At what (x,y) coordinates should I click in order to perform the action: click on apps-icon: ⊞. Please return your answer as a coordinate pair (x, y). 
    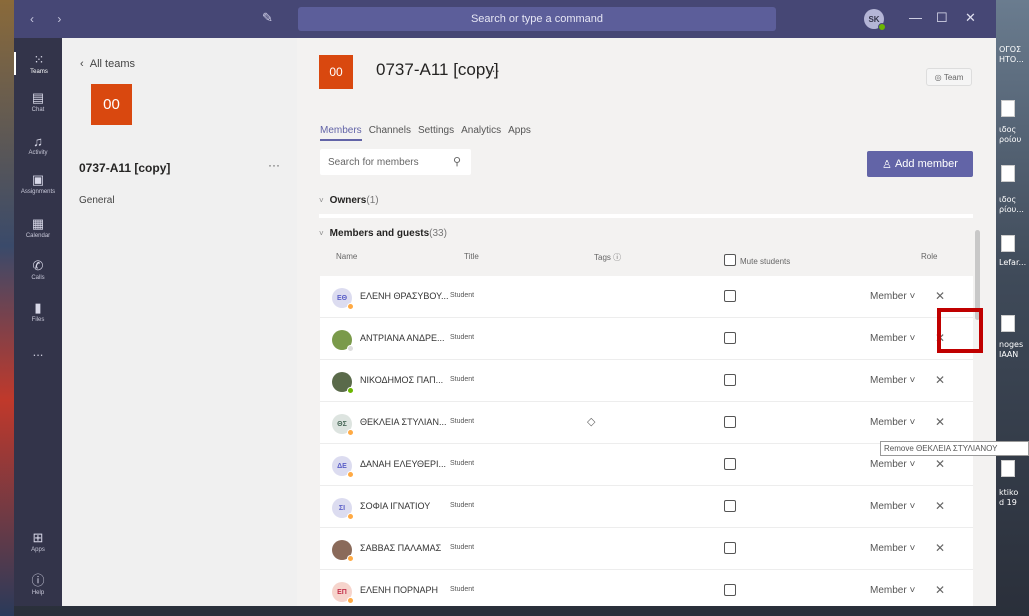
    Looking at the image, I should click on (38, 537).